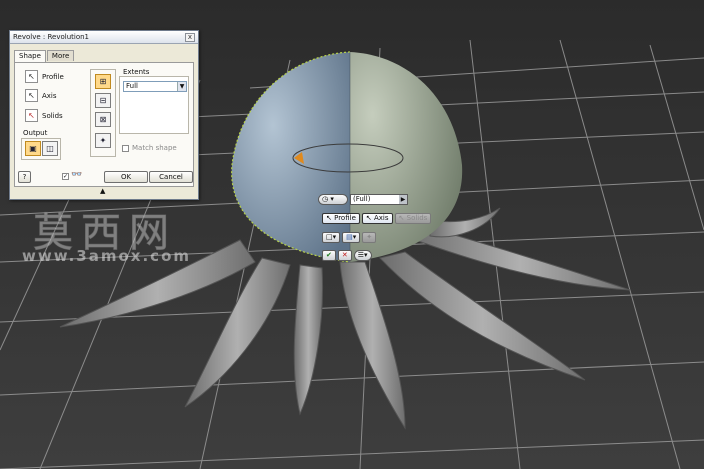  I want to click on solids-selector: ↖ Solids, so click(44, 115).